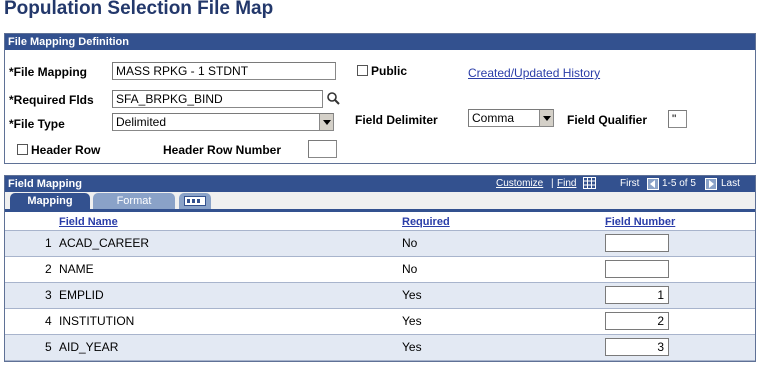 The image size is (762, 367). Describe the element at coordinates (48, 321) in the screenshot. I see `row-number: 4` at that location.